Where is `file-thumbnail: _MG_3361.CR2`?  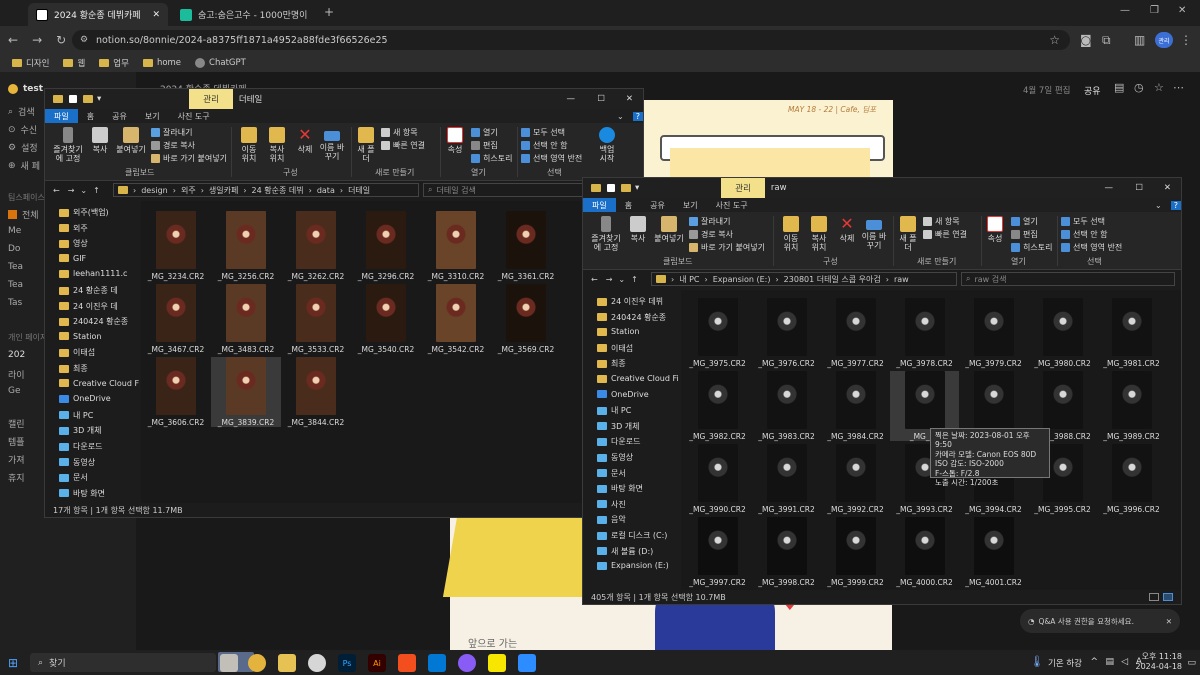 file-thumbnail: _MG_3361.CR2 is located at coordinates (526, 246).